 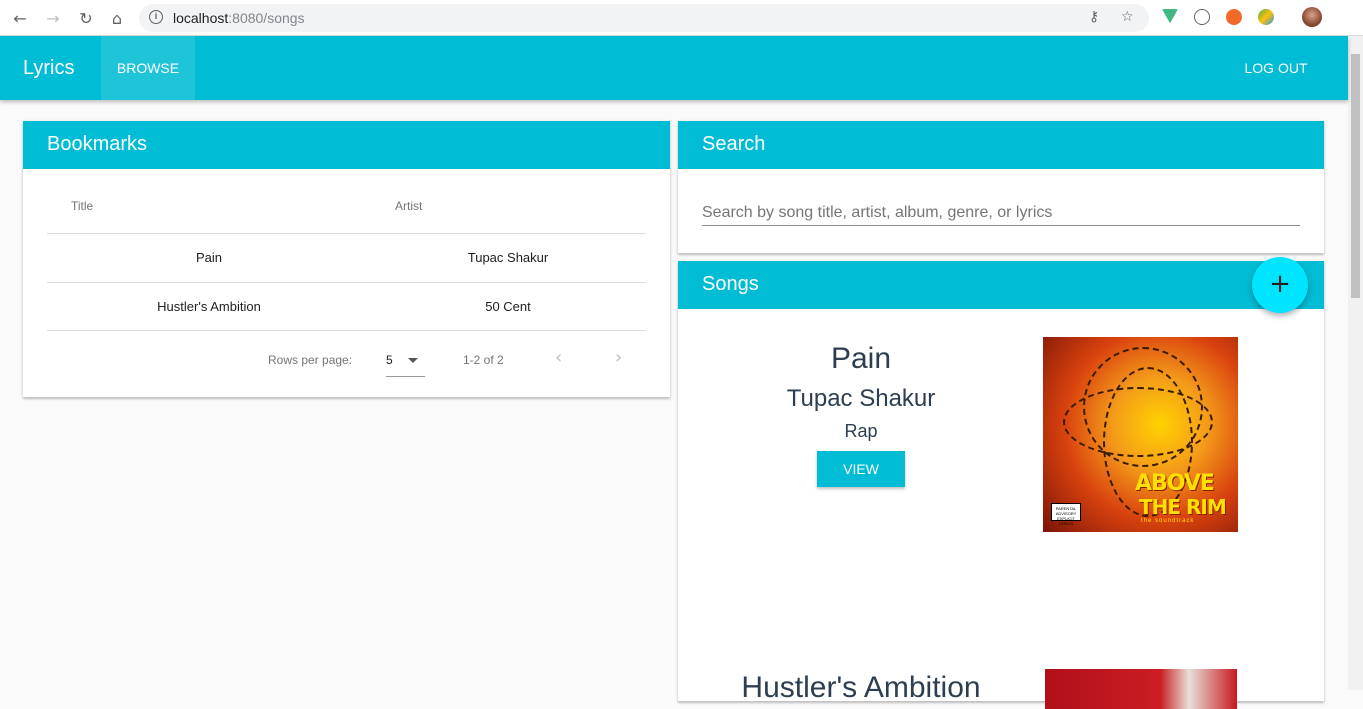 I want to click on star-icon: ☆, so click(x=1127, y=17).